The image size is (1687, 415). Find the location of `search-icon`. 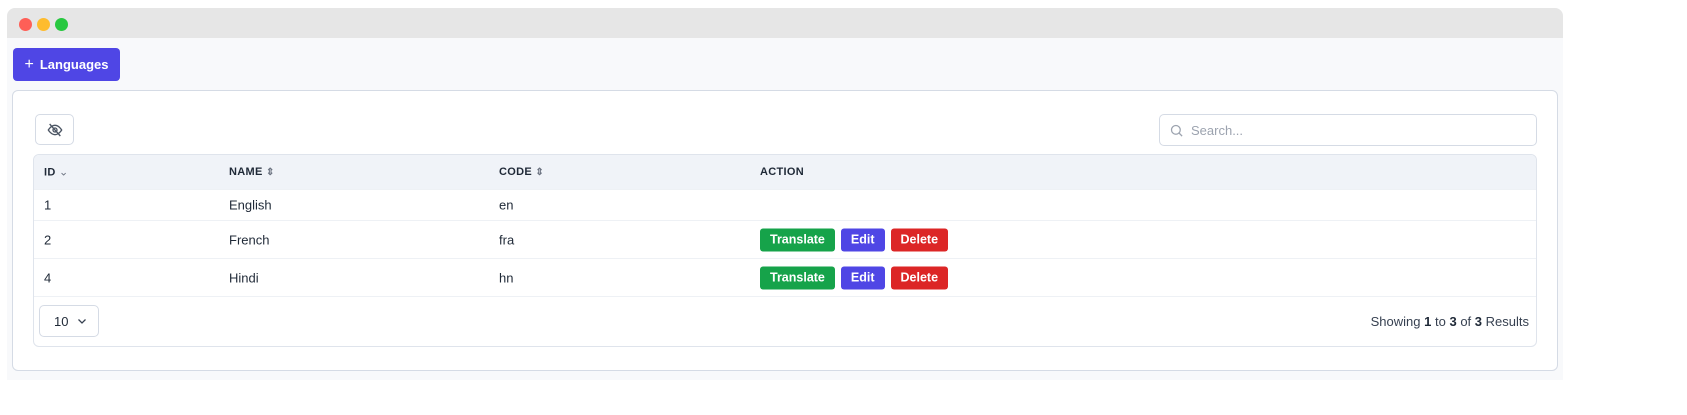

search-icon is located at coordinates (1176, 130).